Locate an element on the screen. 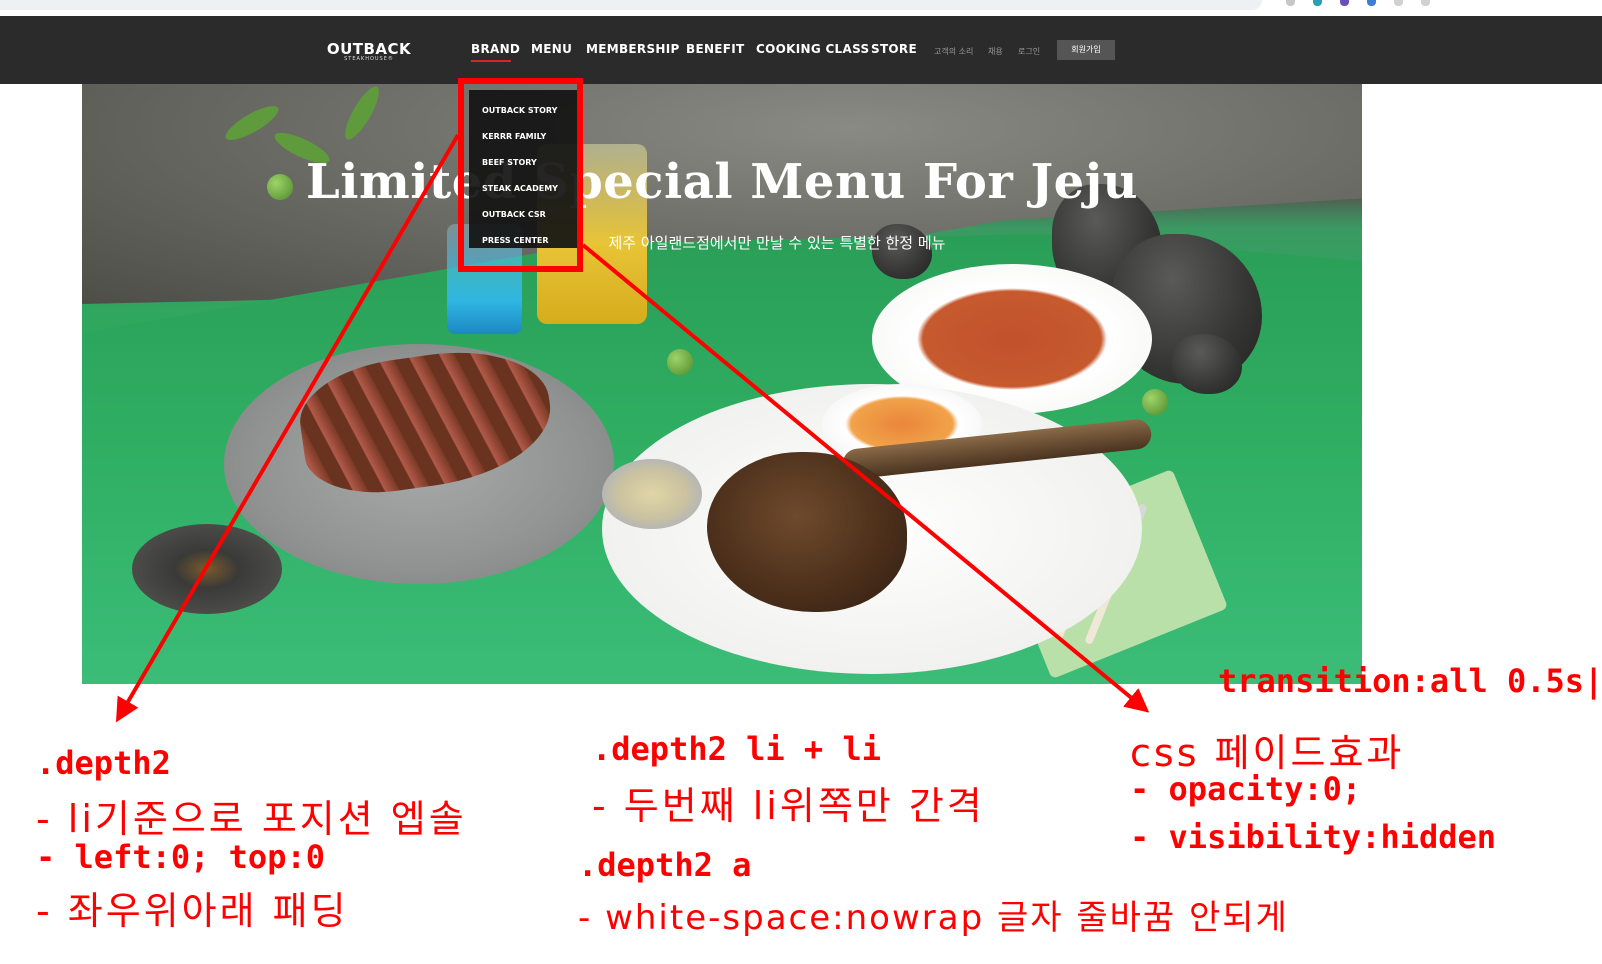  note-depth2-line: - left:0; top:0 is located at coordinates (180, 857).